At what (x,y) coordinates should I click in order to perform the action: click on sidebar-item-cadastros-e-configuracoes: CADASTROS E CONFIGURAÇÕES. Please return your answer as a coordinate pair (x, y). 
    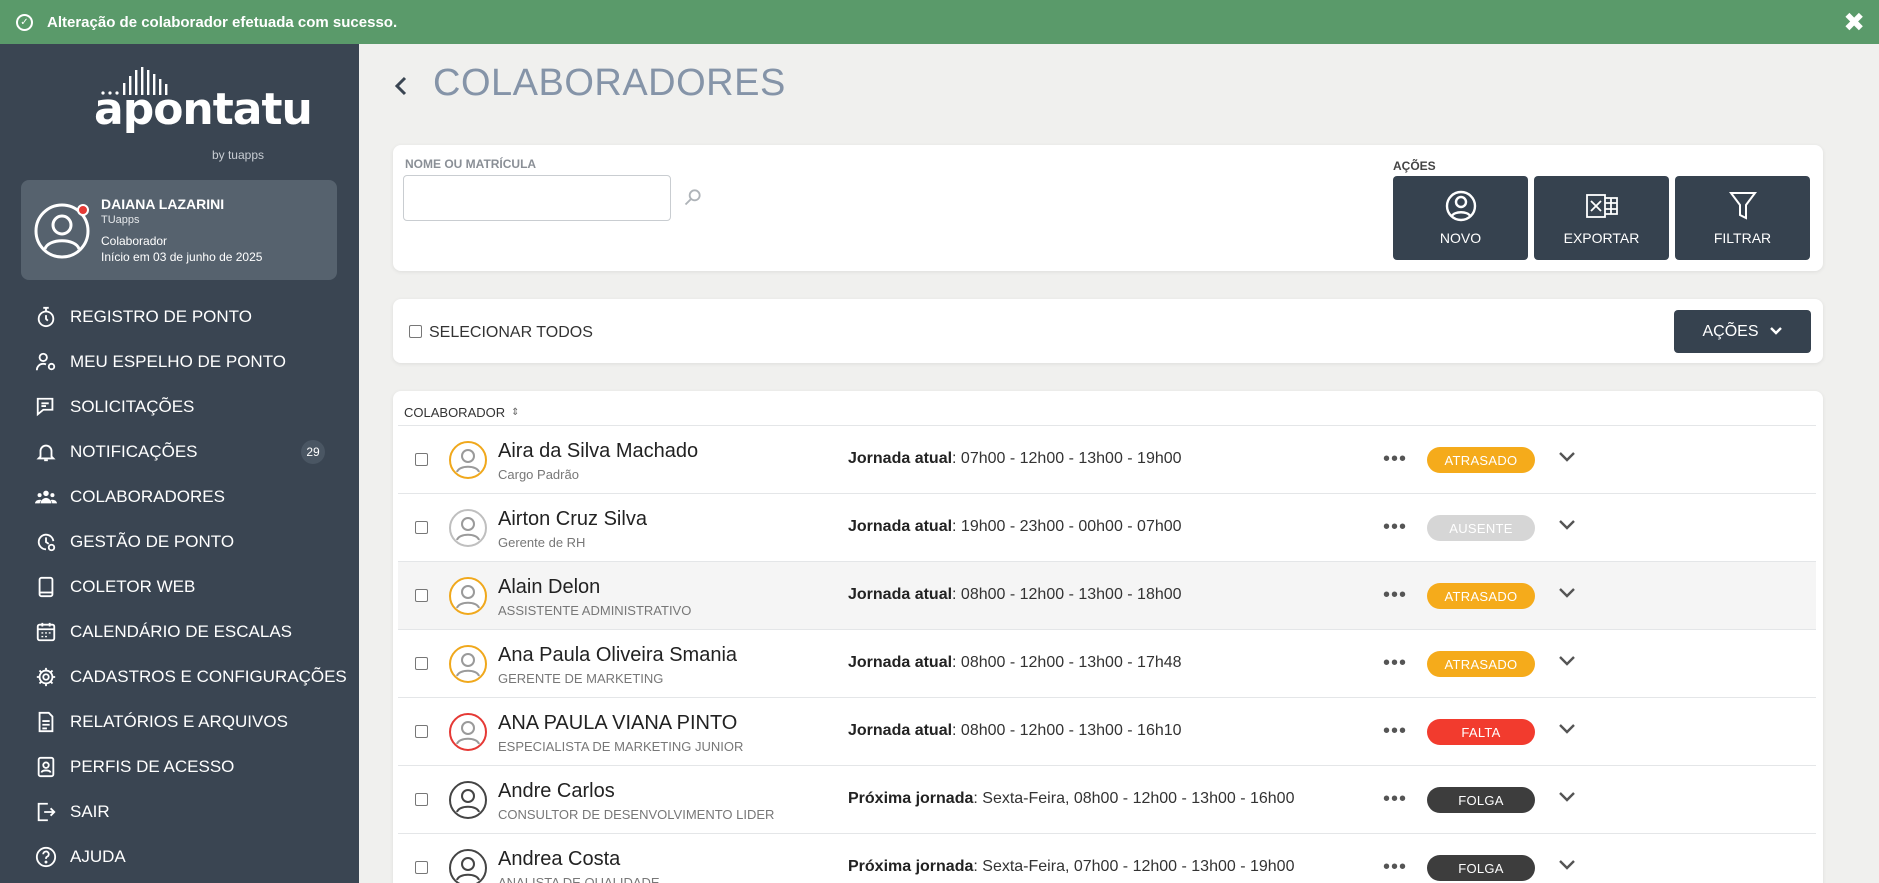
    Looking at the image, I should click on (179, 676).